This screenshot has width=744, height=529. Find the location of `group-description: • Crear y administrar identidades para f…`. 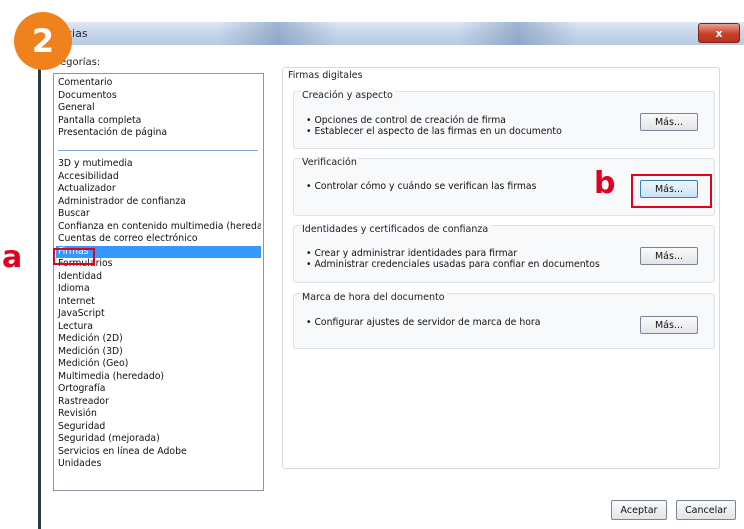

group-description: • Crear y administrar identidades para f… is located at coordinates (412, 253).